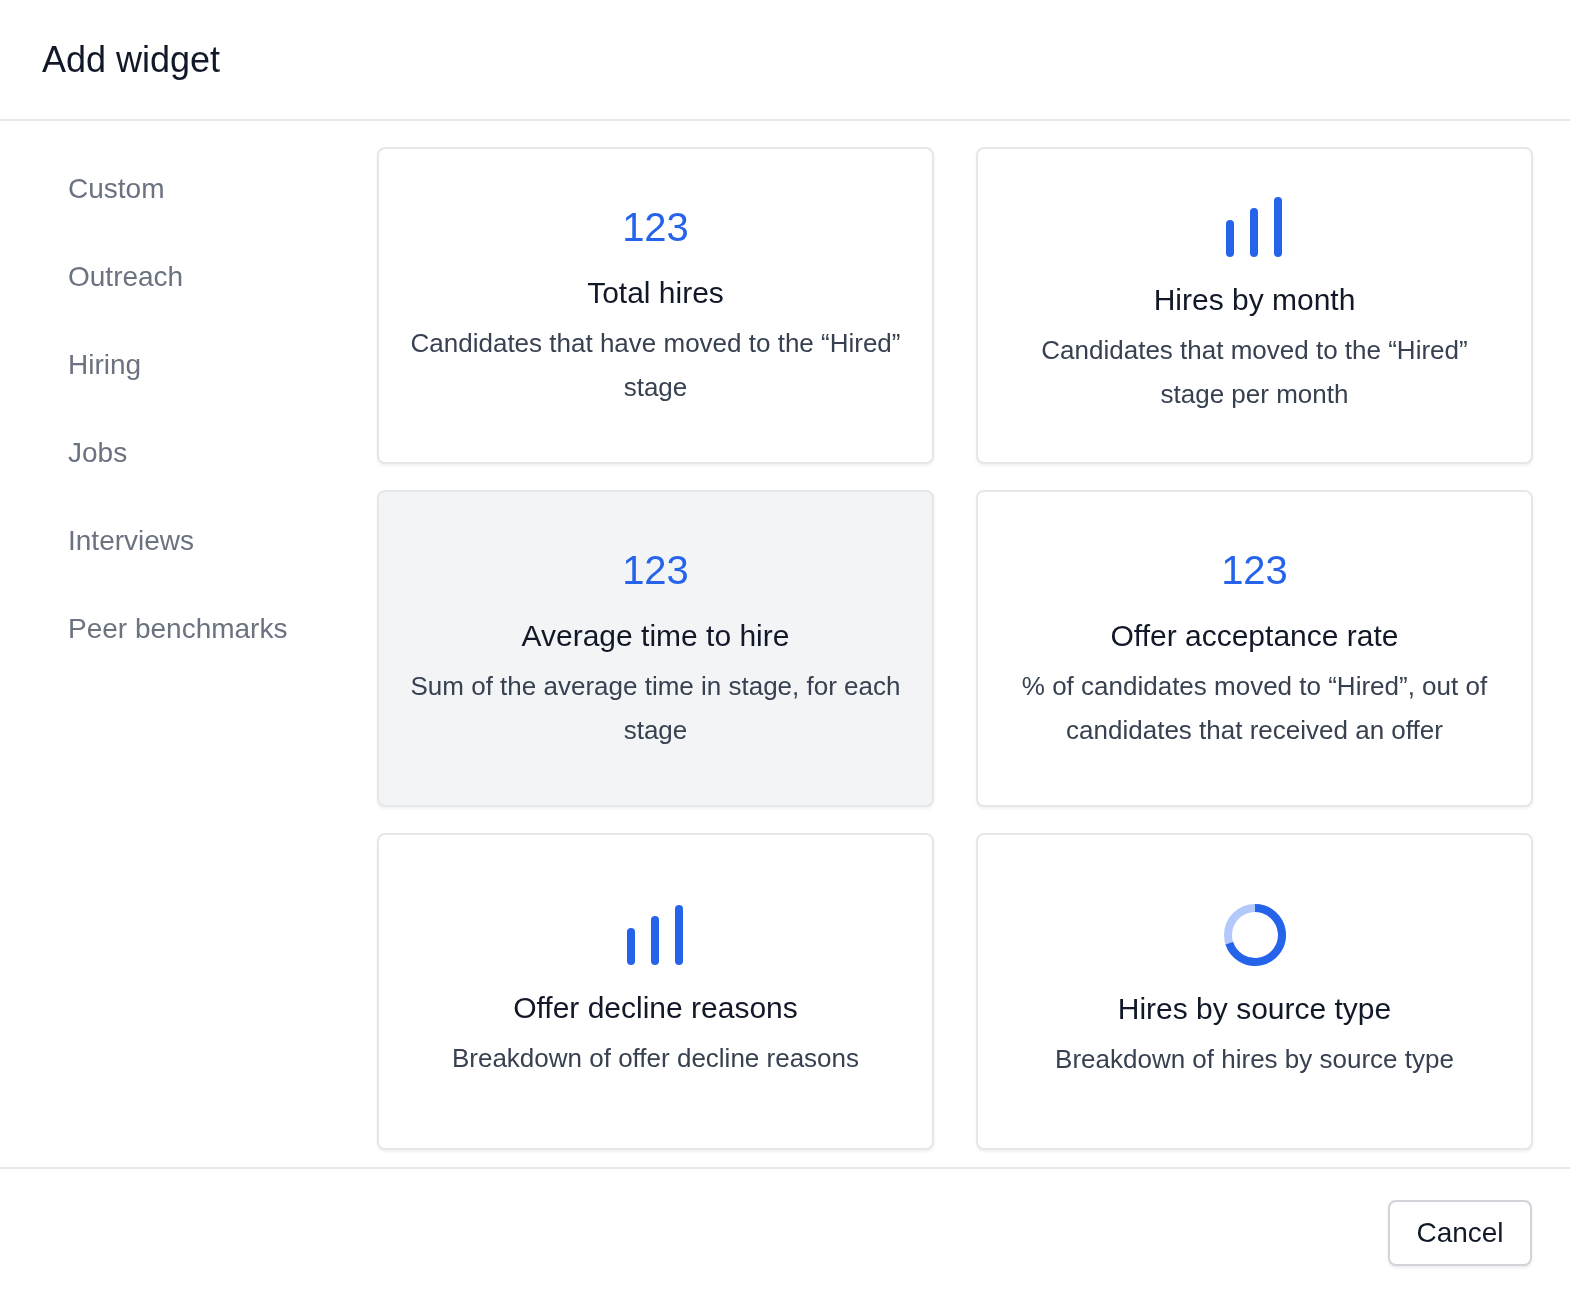 Image resolution: width=1570 pixels, height=1296 pixels. I want to click on widget-description: Candidates that have moved to the “Hired” stage, so click(655, 365).